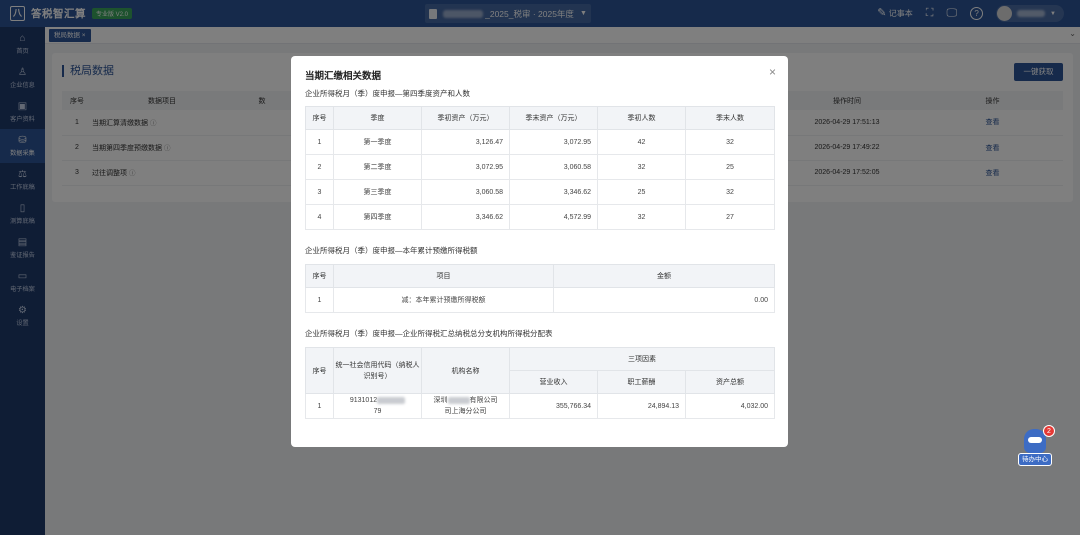  What do you see at coordinates (641, 142) in the screenshot?
I see `cell: 42` at bounding box center [641, 142].